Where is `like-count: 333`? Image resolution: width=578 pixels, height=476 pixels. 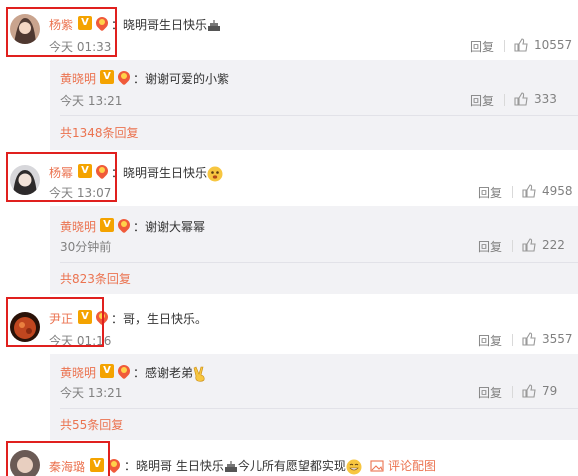 like-count: 333 is located at coordinates (545, 99).